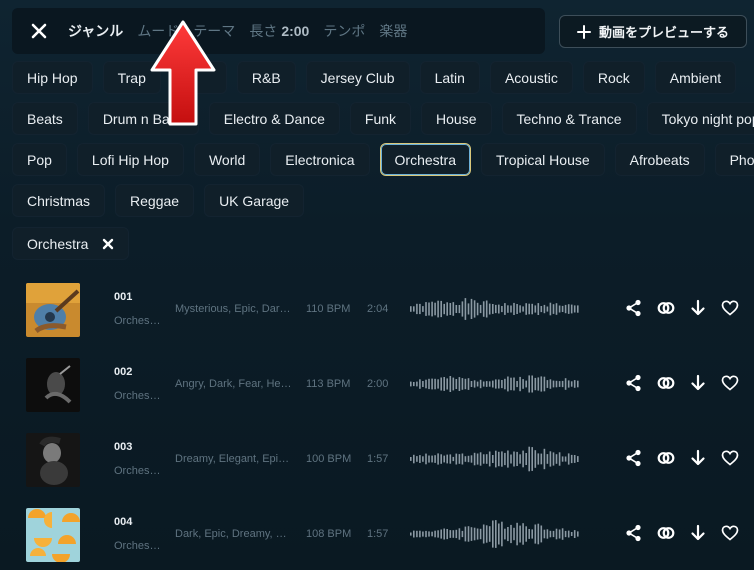  Describe the element at coordinates (700, 118) in the screenshot. I see `chip-tokyo-night-pop: Tokyo night pop` at that location.